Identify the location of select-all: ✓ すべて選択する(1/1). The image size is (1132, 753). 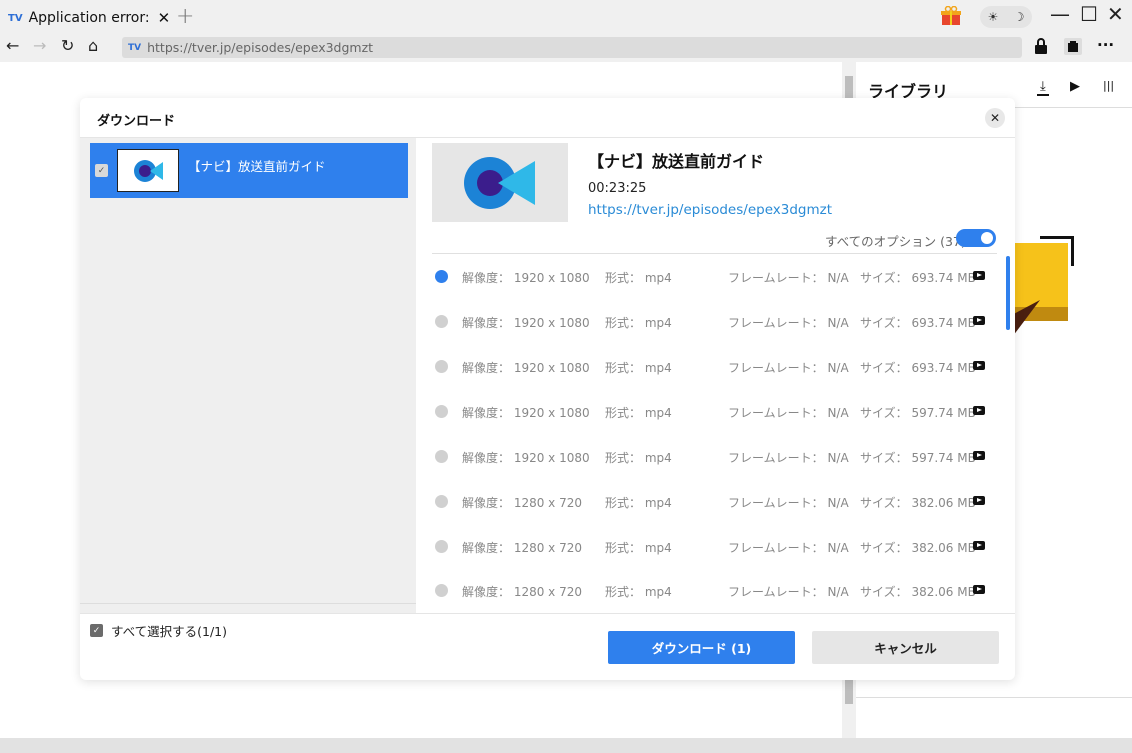
(158, 630).